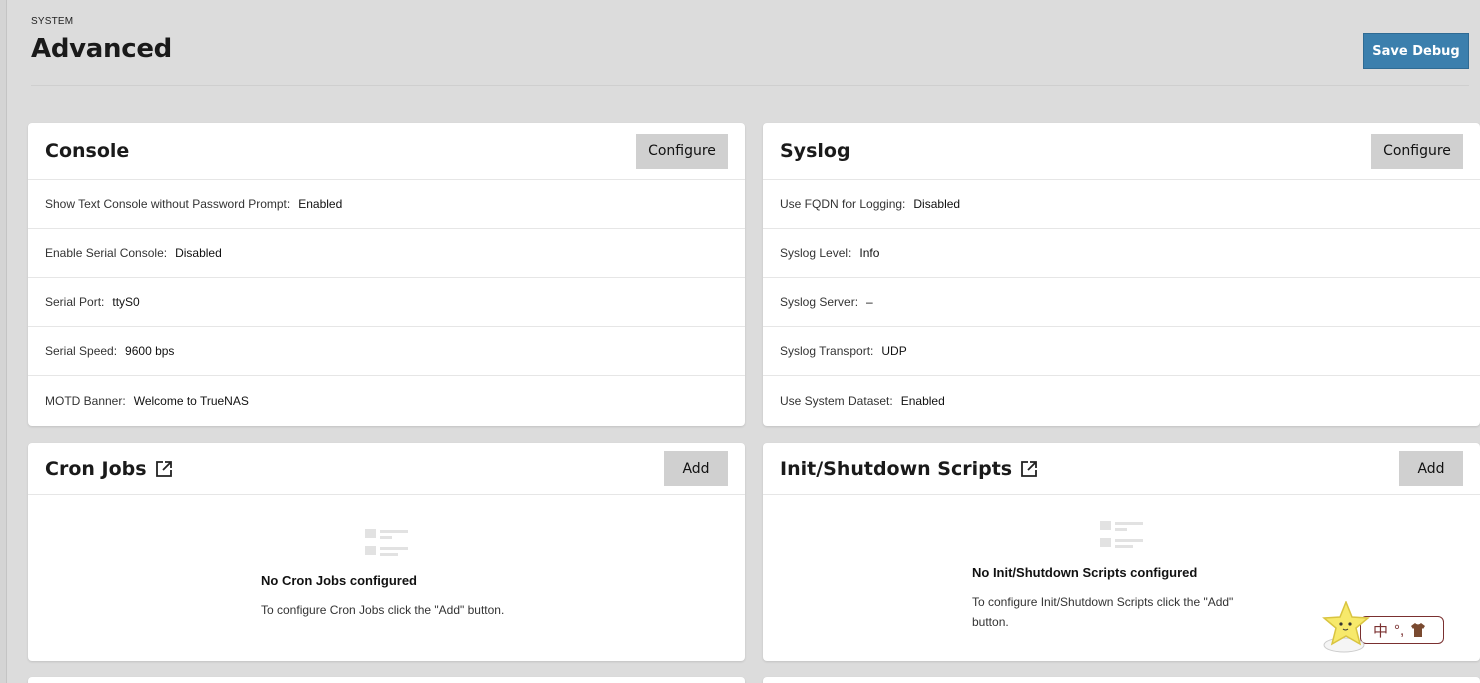 The height and width of the screenshot is (683, 1480). I want to click on console-configure-button: Configure, so click(682, 151).